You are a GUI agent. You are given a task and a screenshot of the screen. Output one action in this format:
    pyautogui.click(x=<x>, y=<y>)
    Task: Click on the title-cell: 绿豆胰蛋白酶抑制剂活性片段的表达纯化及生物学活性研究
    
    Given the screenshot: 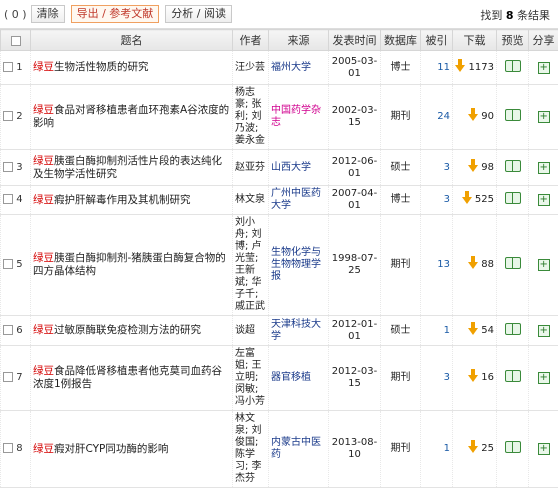 What is the action you would take?
    pyautogui.click(x=132, y=168)
    